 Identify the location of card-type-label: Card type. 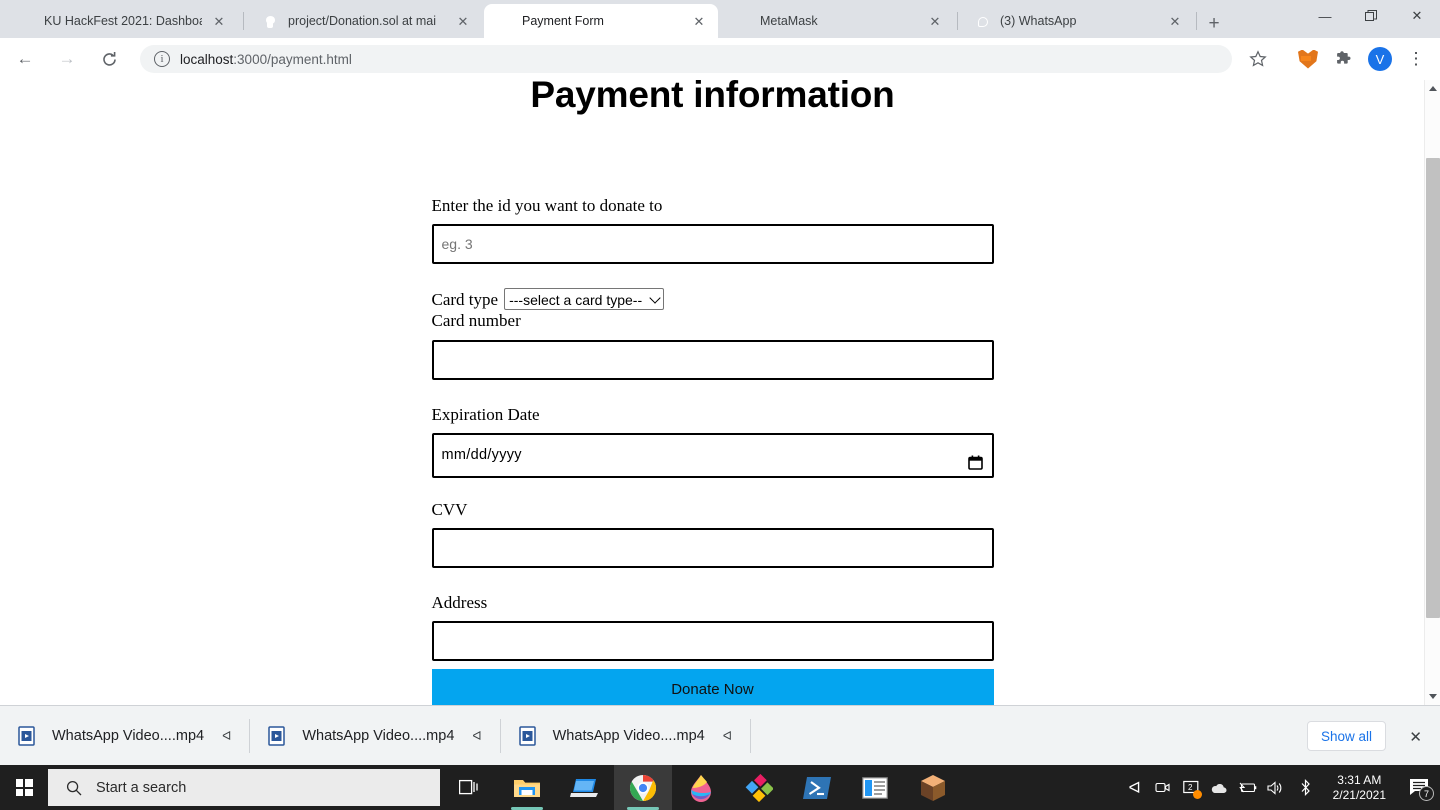
(465, 299).